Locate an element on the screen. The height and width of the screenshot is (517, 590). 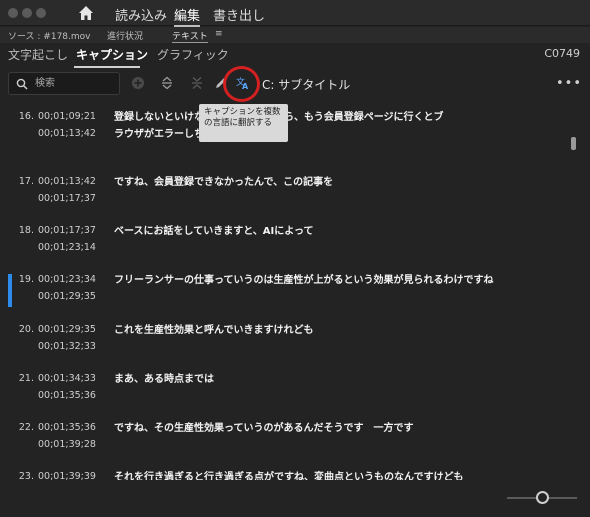
sub-header: ソース : #178.mov 進行状況 テキスト ≡ is located at coordinates (295, 35).